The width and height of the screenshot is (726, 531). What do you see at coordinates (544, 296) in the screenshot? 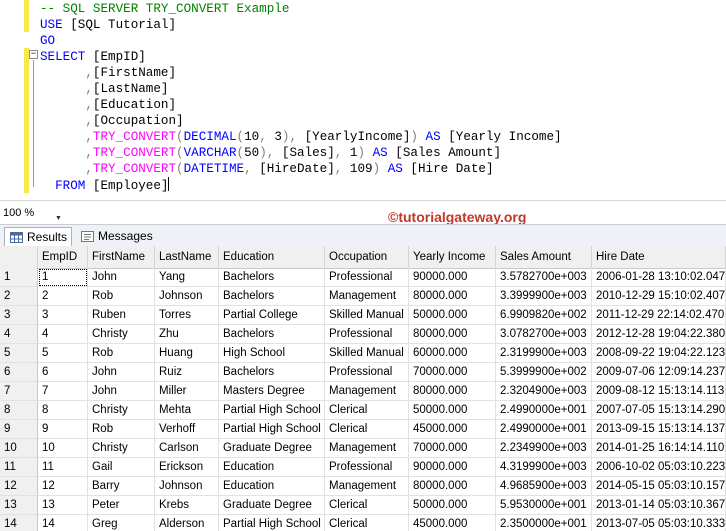
I see `table-cell: 3.3999900e+003` at bounding box center [544, 296].